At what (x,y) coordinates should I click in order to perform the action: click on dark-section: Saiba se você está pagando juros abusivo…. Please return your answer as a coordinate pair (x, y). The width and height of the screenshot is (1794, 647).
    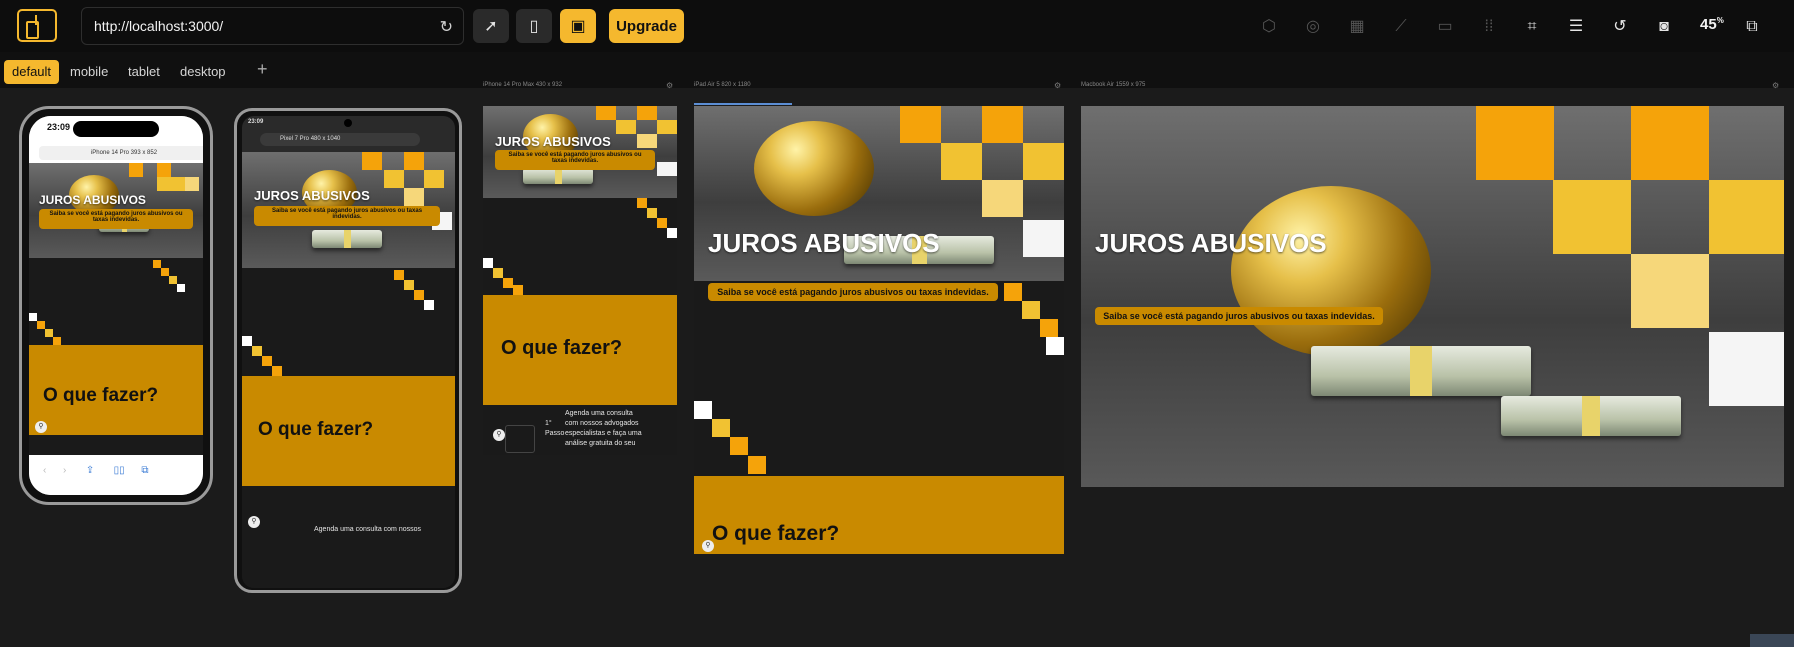
    Looking at the image, I should click on (879, 378).